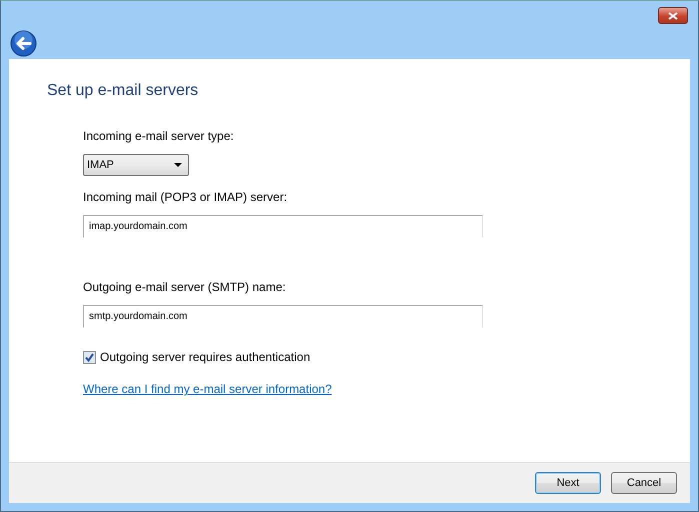  I want to click on dialog-button: Next, so click(568, 483).